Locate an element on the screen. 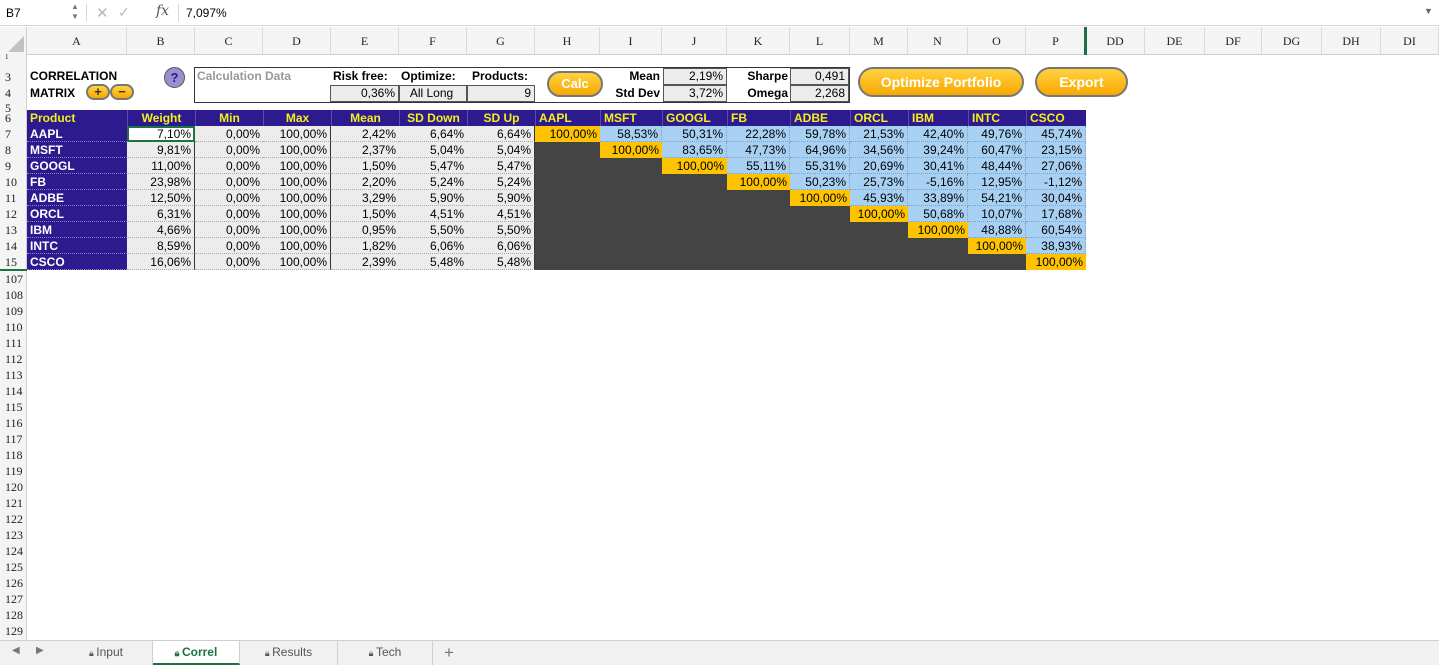 Image resolution: width=1439 pixels, height=665 pixels. column-header-j: J is located at coordinates (694, 41).